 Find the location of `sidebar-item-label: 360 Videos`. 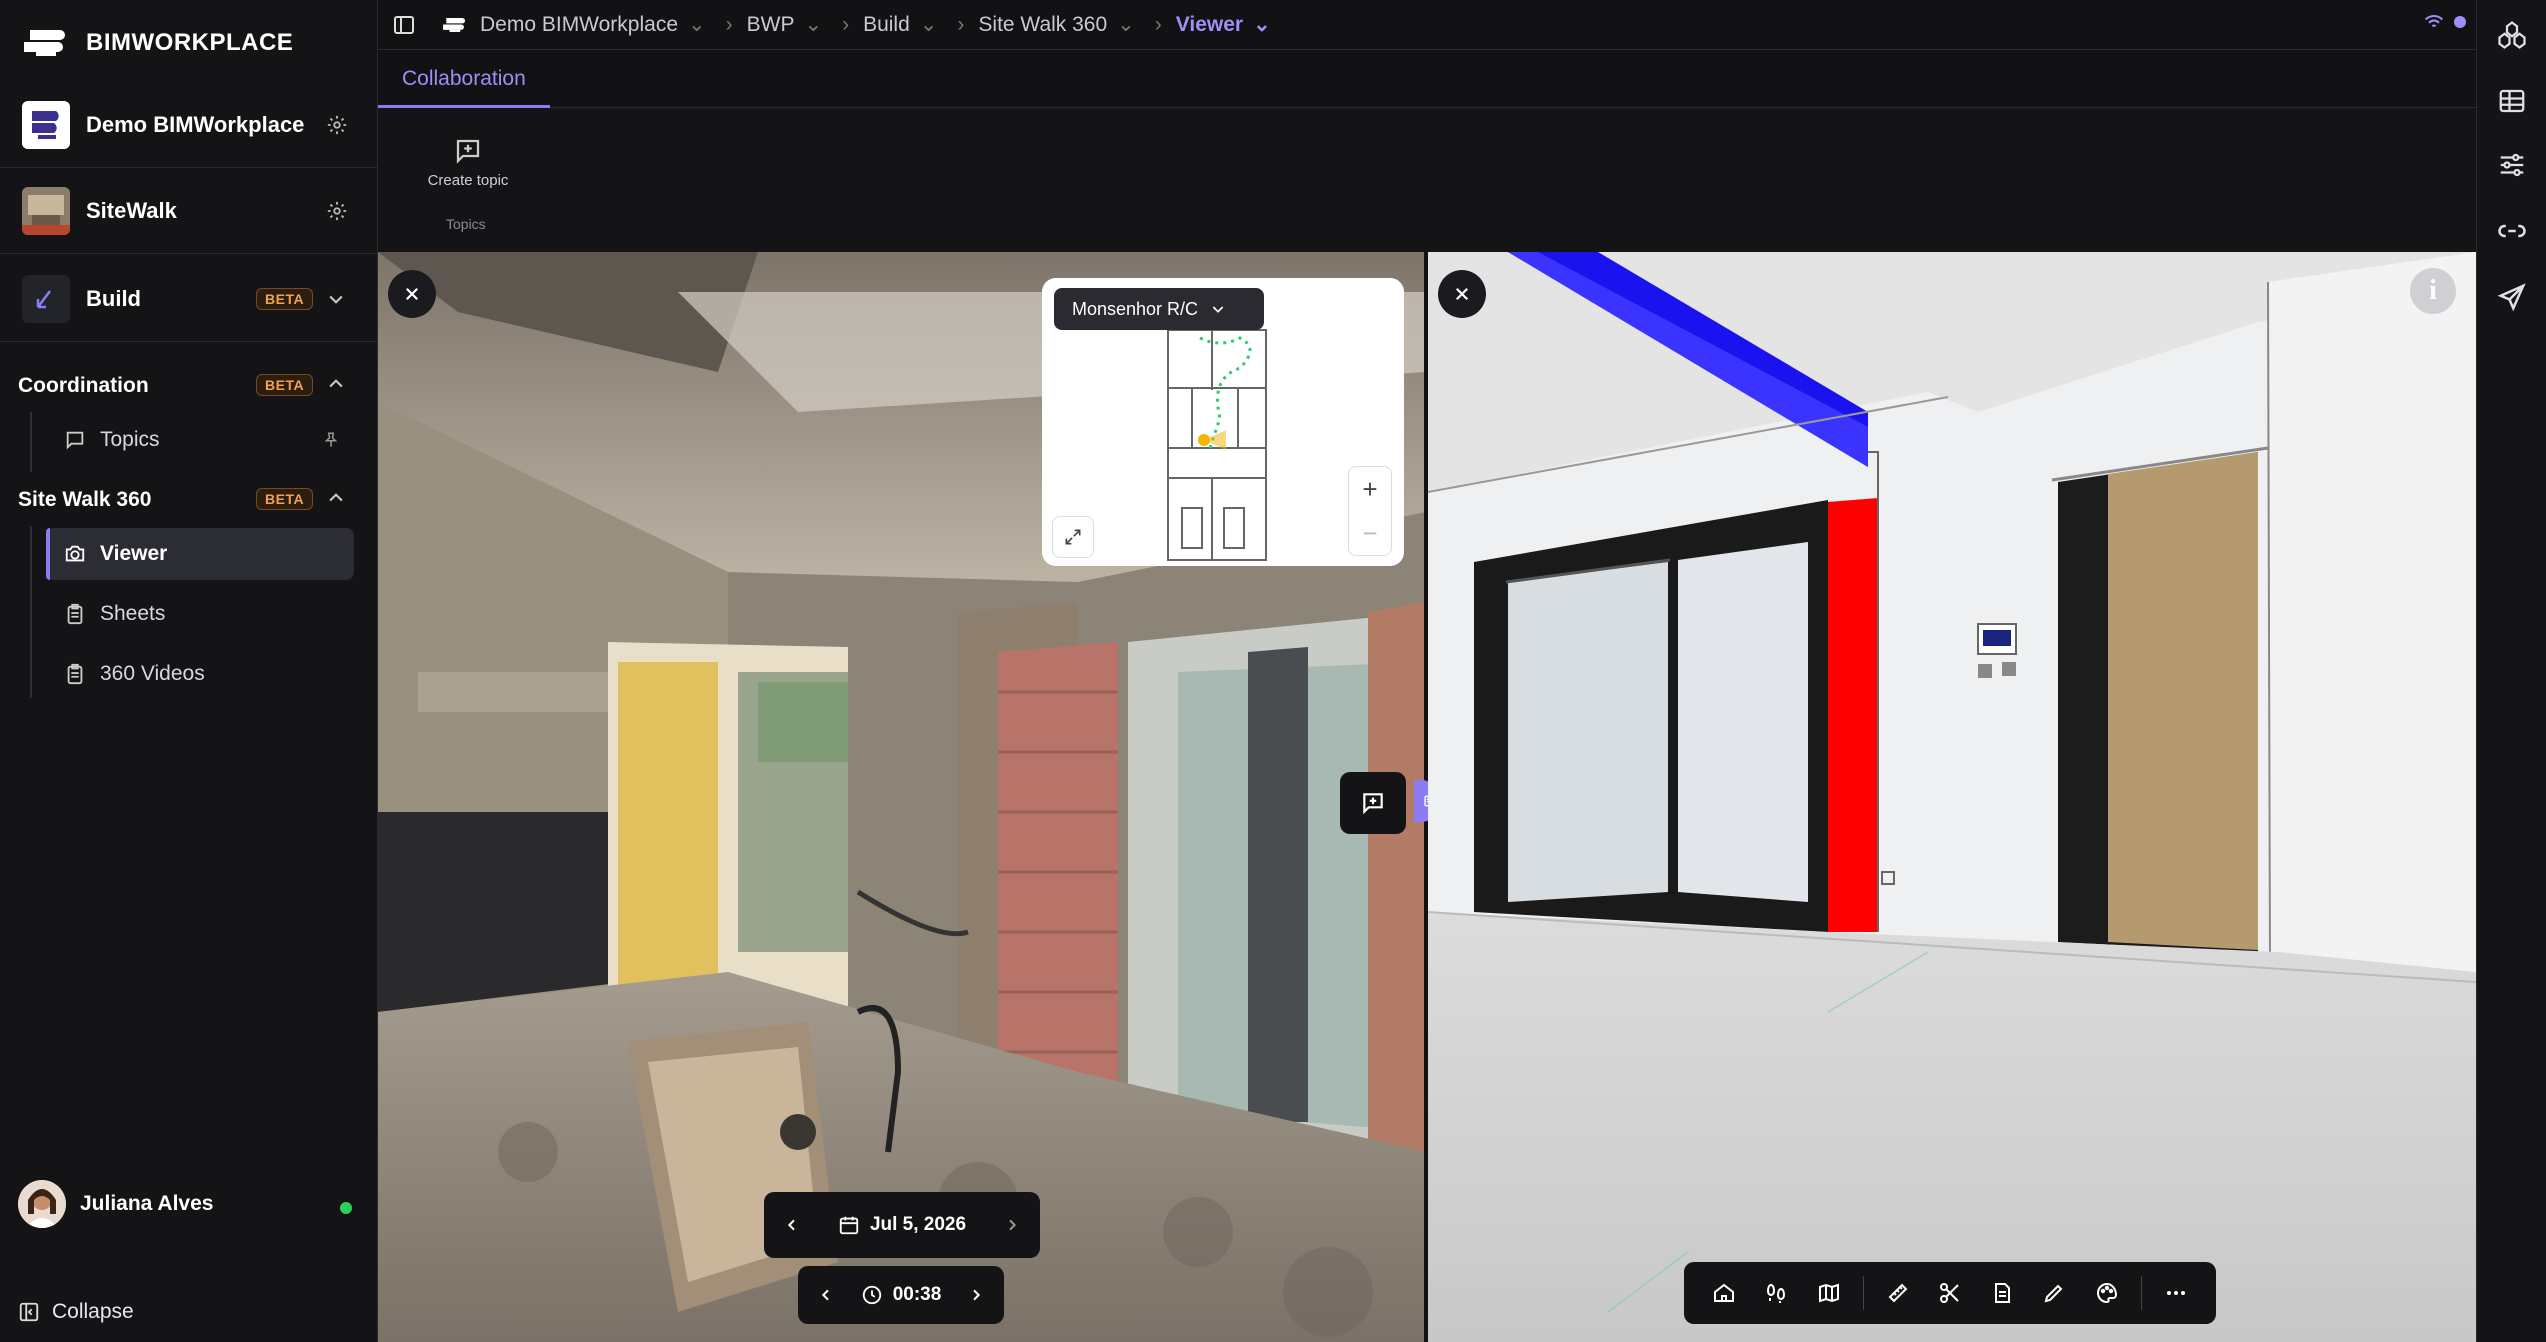

sidebar-item-label: 360 Videos is located at coordinates (152, 673).